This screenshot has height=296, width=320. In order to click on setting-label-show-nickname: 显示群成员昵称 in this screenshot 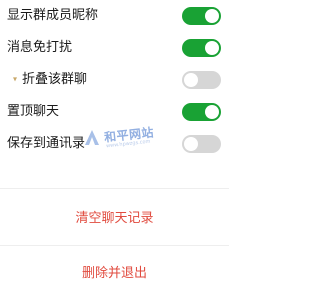, I will do `click(53, 15)`.